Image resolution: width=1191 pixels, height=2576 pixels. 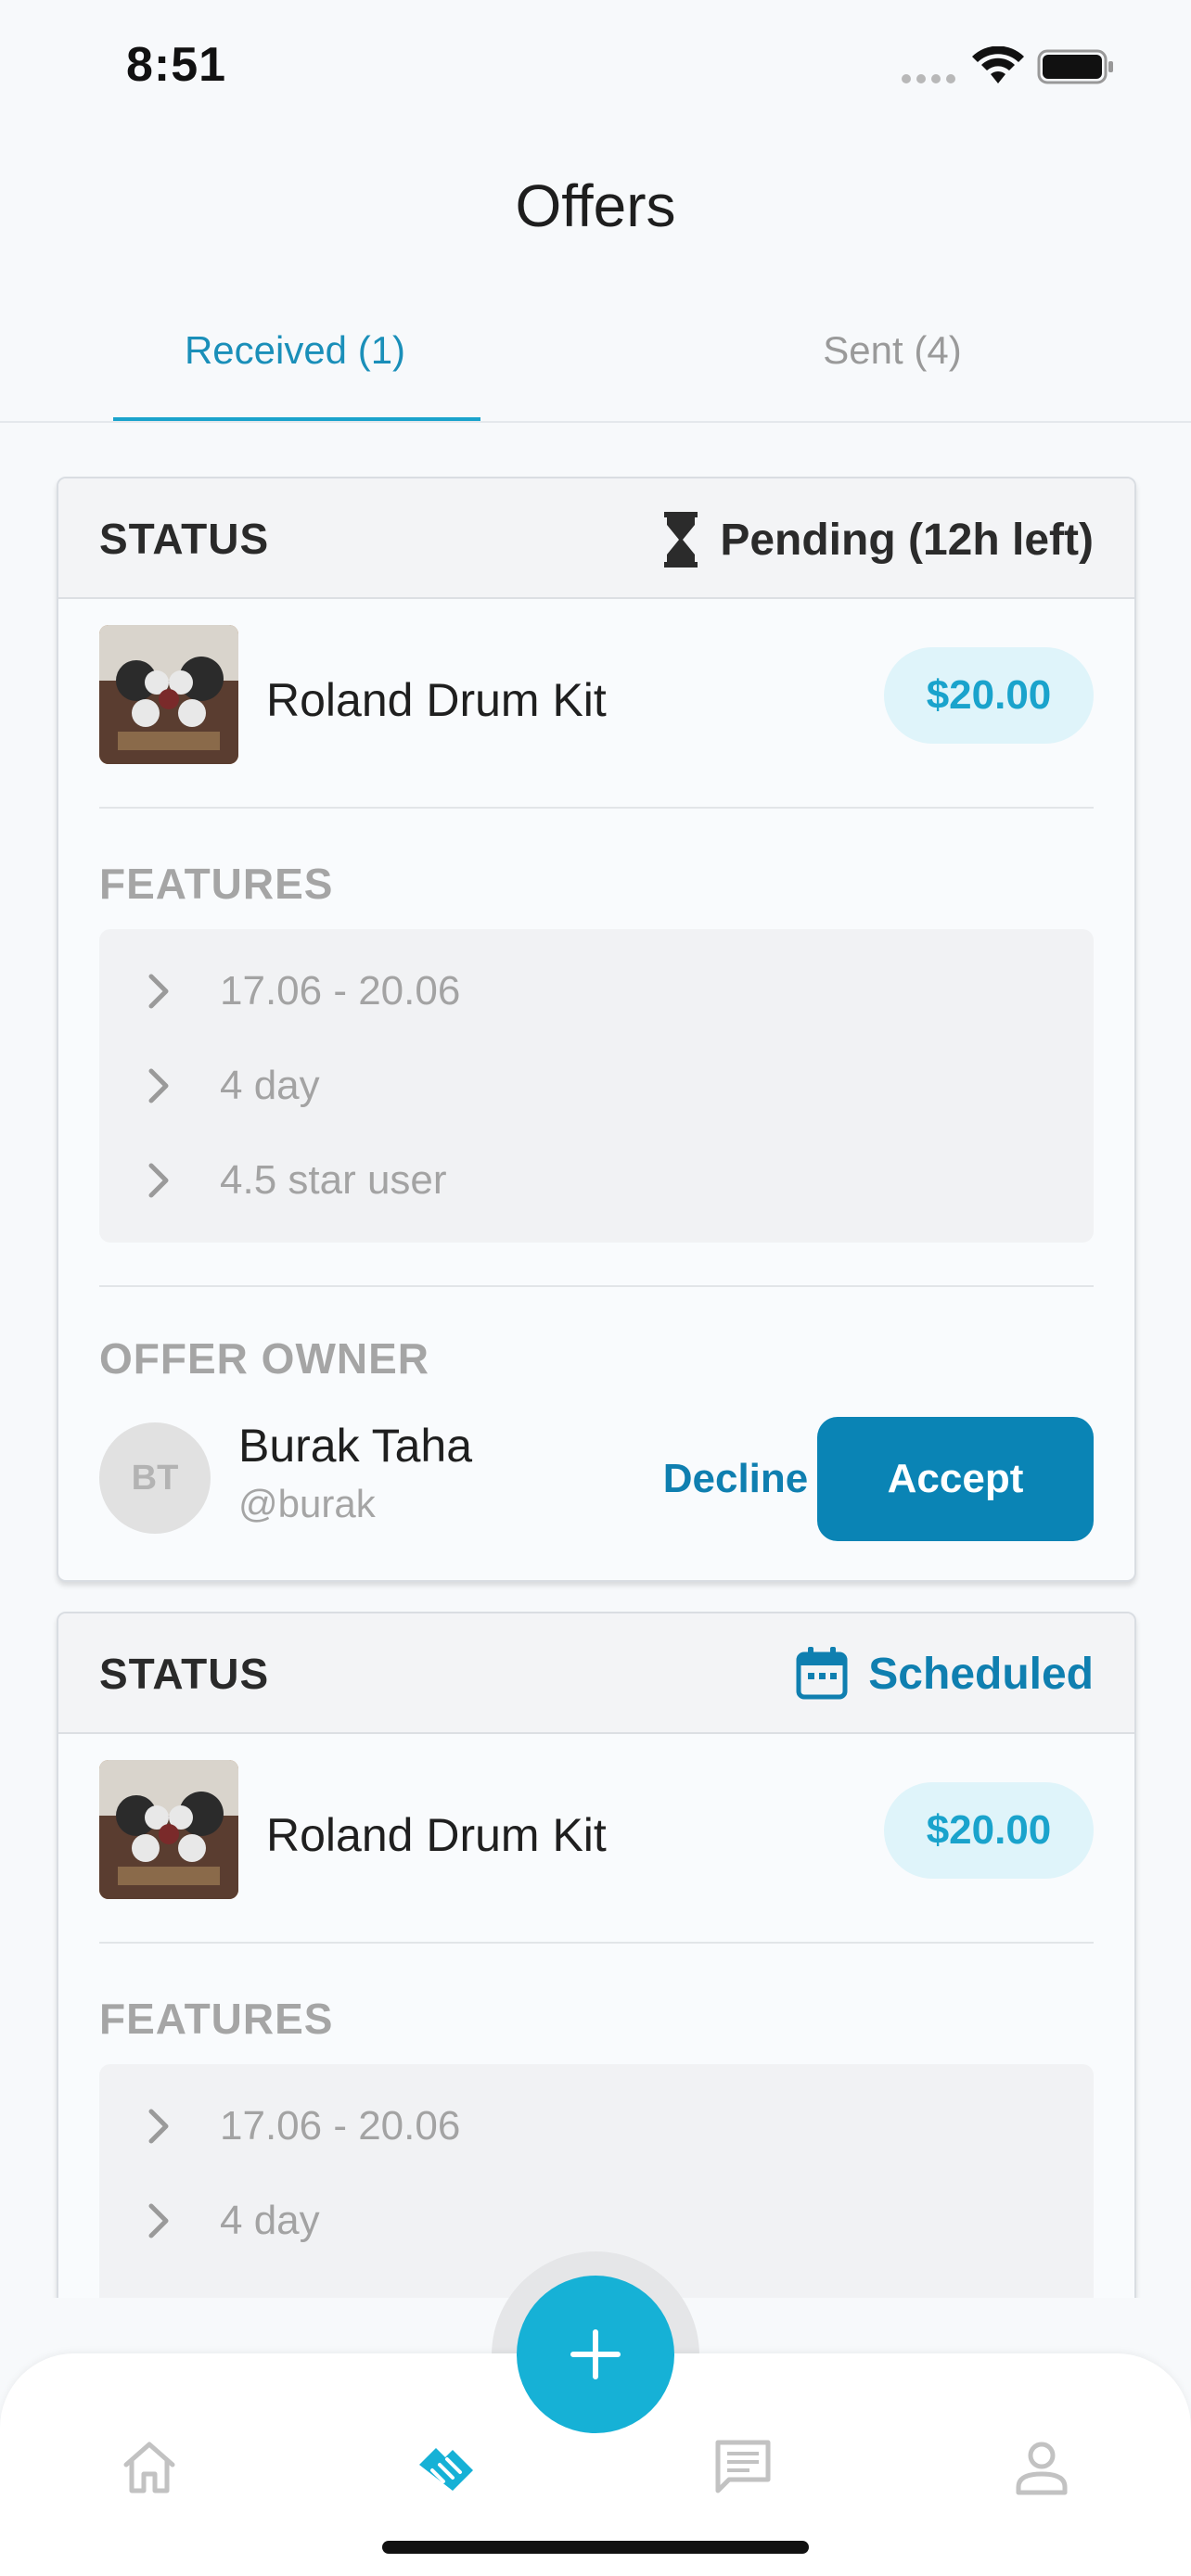 I want to click on status-value: Scheduled, so click(x=945, y=1674).